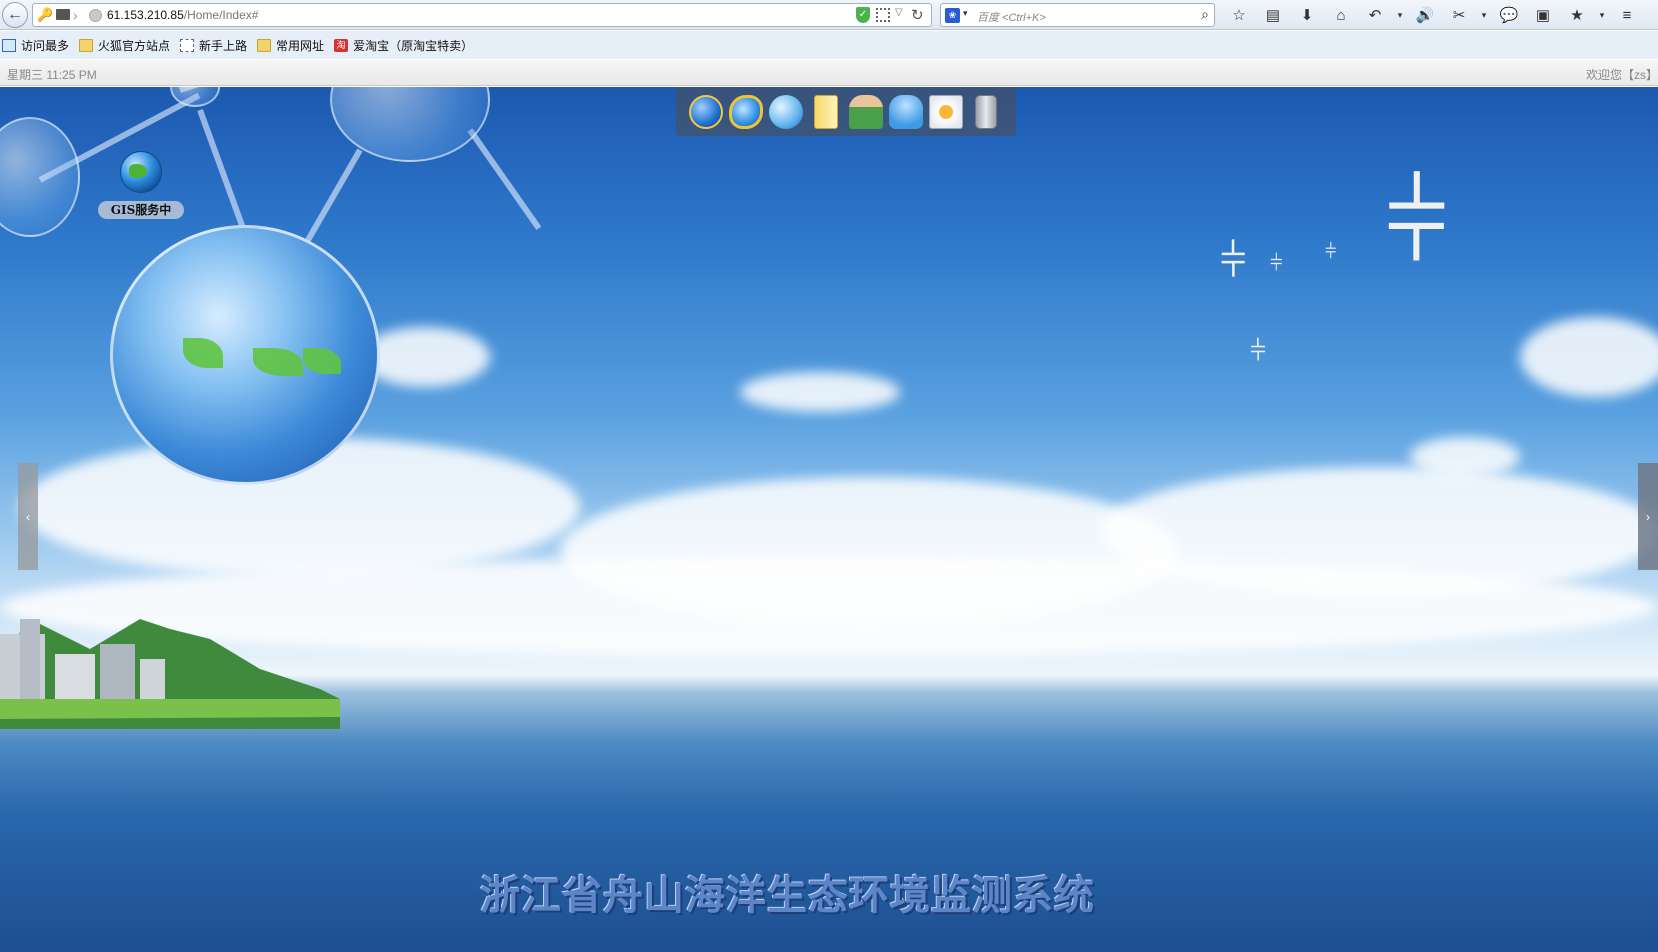 The height and width of the screenshot is (952, 1658). I want to click on reader-icon: ▣, so click(1543, 15).